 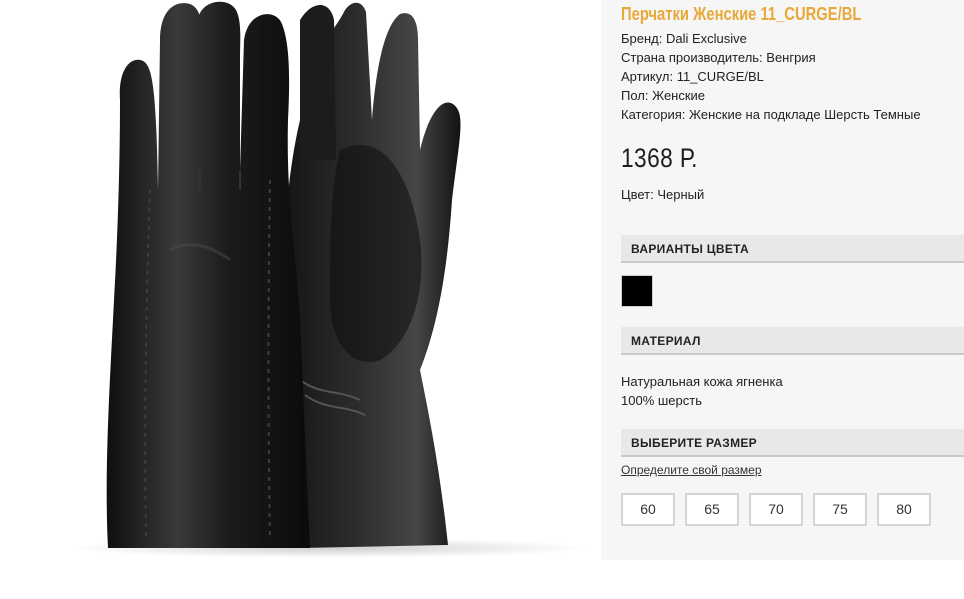 I want to click on material-line: 100% шерсть, so click(x=661, y=400).